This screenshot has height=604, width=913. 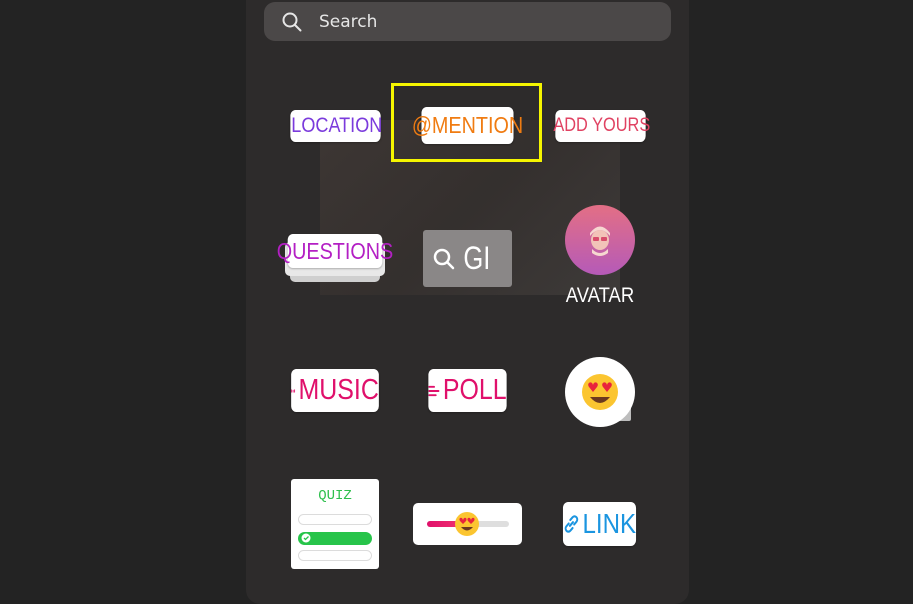 I want to click on quiz-sticker: QUIZ, so click(x=335, y=524).